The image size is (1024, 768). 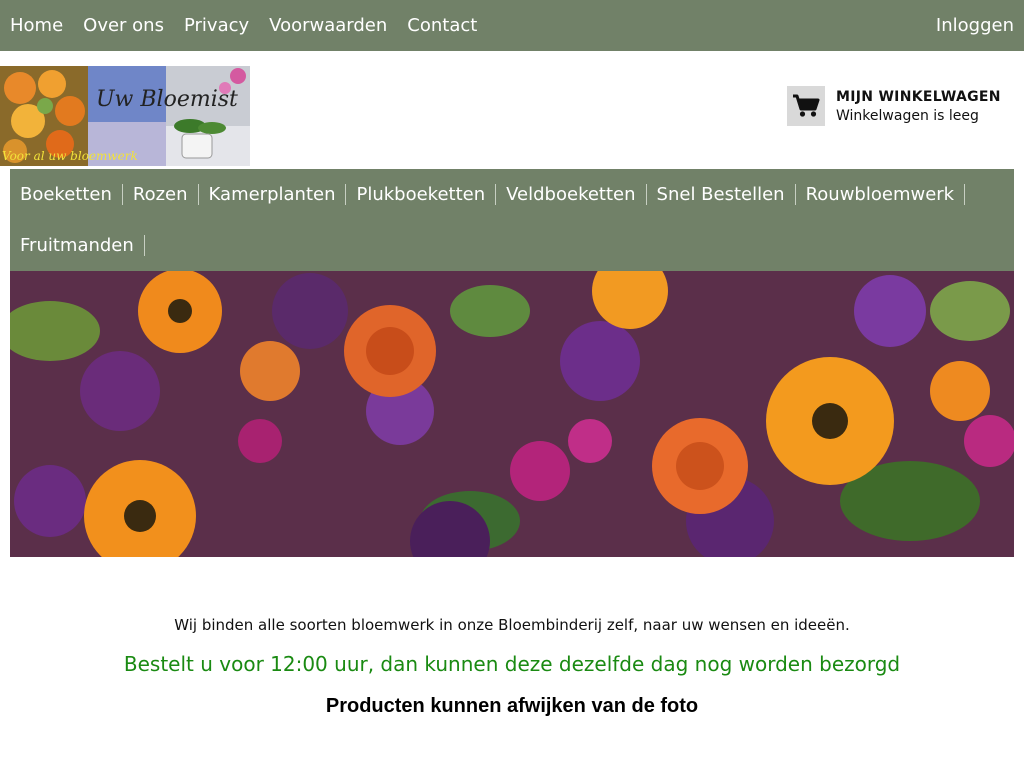 What do you see at coordinates (161, 194) in the screenshot?
I see `category-link-rozen: Rozen` at bounding box center [161, 194].